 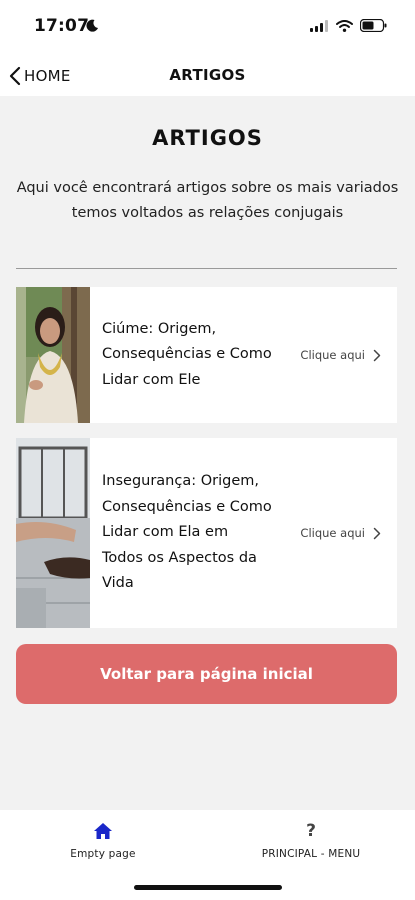 What do you see at coordinates (206, 674) in the screenshot?
I see `back-to-home-button: Voltar para página inicial` at bounding box center [206, 674].